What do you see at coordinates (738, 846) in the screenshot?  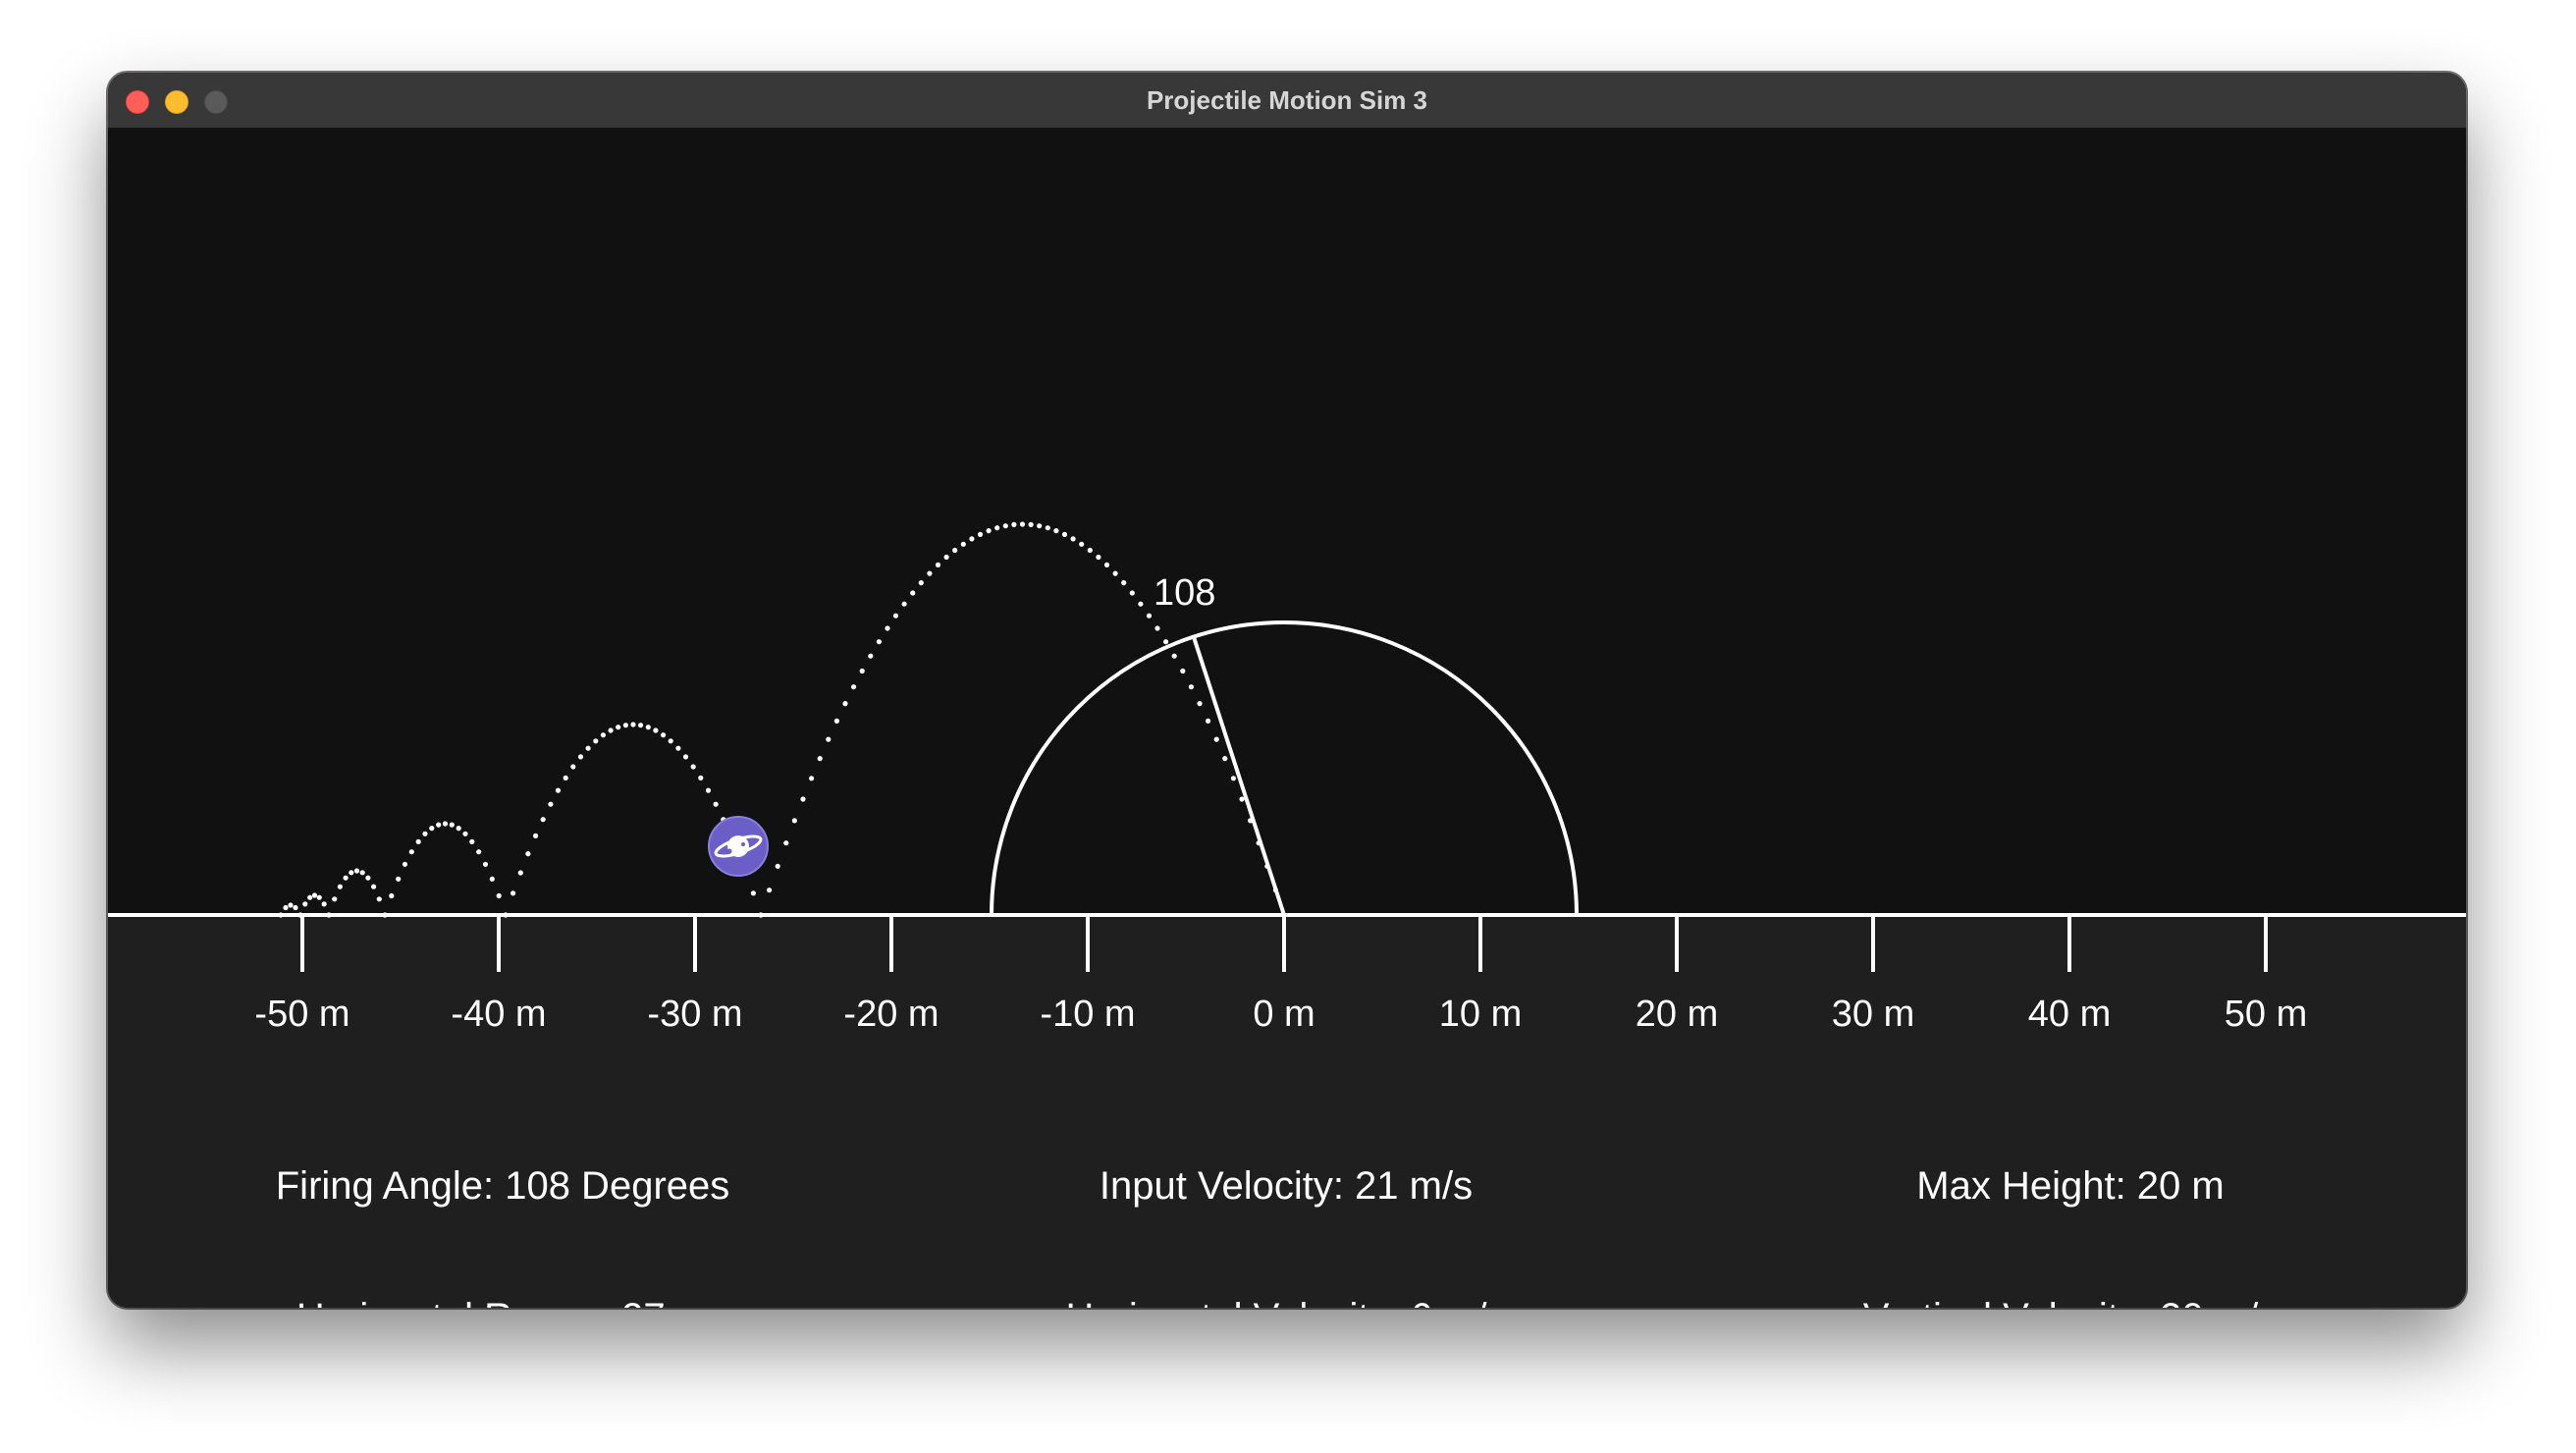 I see `projectile` at bounding box center [738, 846].